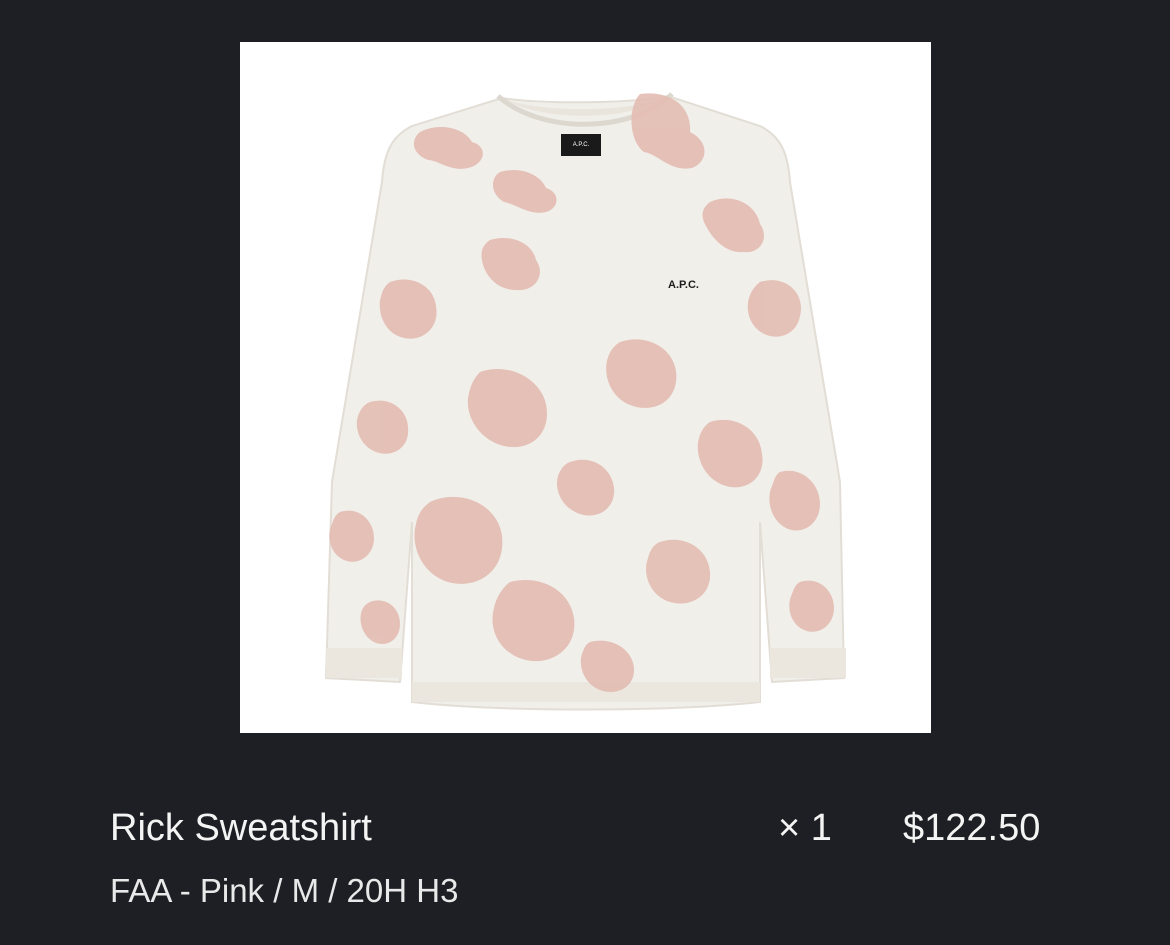 The width and height of the screenshot is (1170, 945). I want to click on chest-logo-text: A.P.C., so click(683, 285).